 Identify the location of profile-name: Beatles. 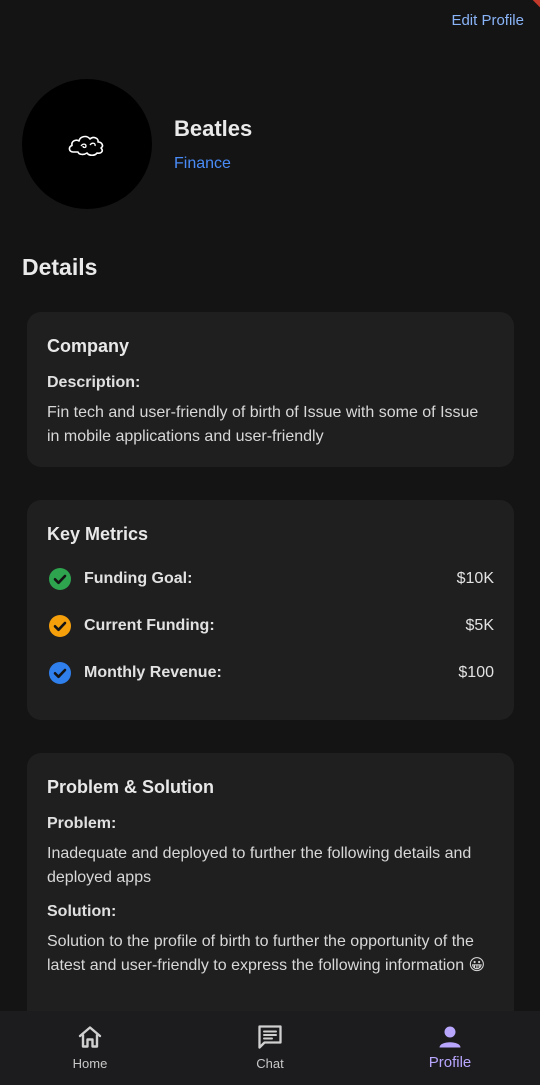
(213, 128).